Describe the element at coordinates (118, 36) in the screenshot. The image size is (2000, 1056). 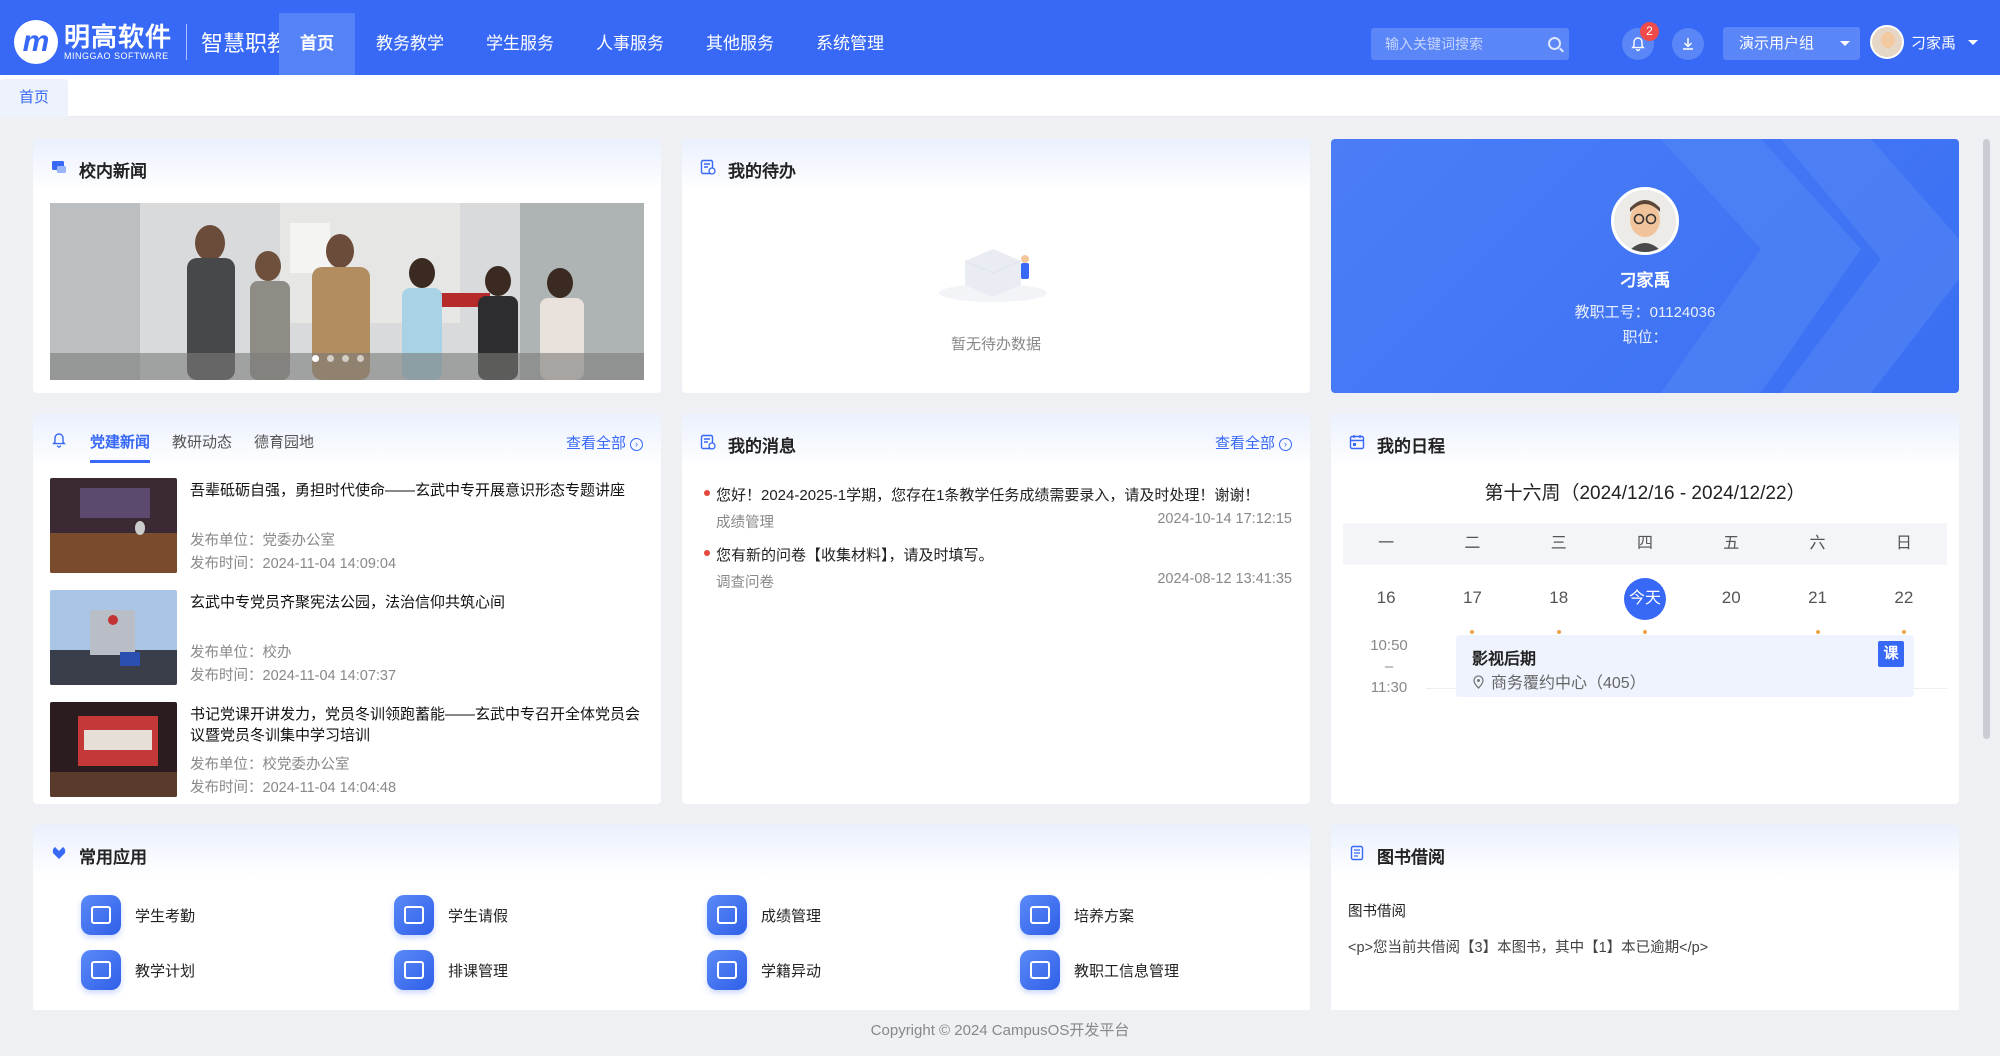
I see `brand-name: 明高软件` at that location.